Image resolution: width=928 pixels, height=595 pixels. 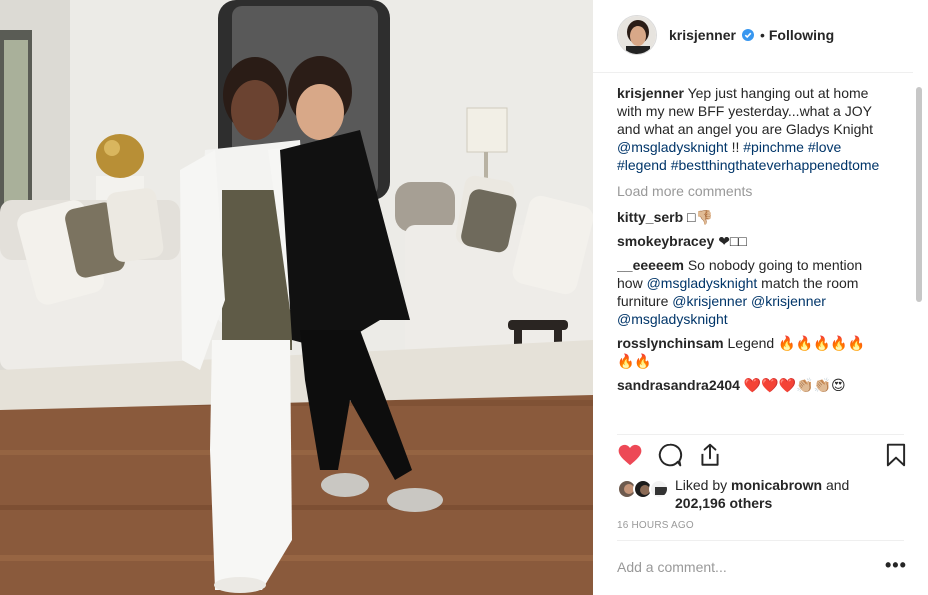 I want to click on hashtag-link: #bestthingthateverhappenedtome, so click(x=775, y=165).